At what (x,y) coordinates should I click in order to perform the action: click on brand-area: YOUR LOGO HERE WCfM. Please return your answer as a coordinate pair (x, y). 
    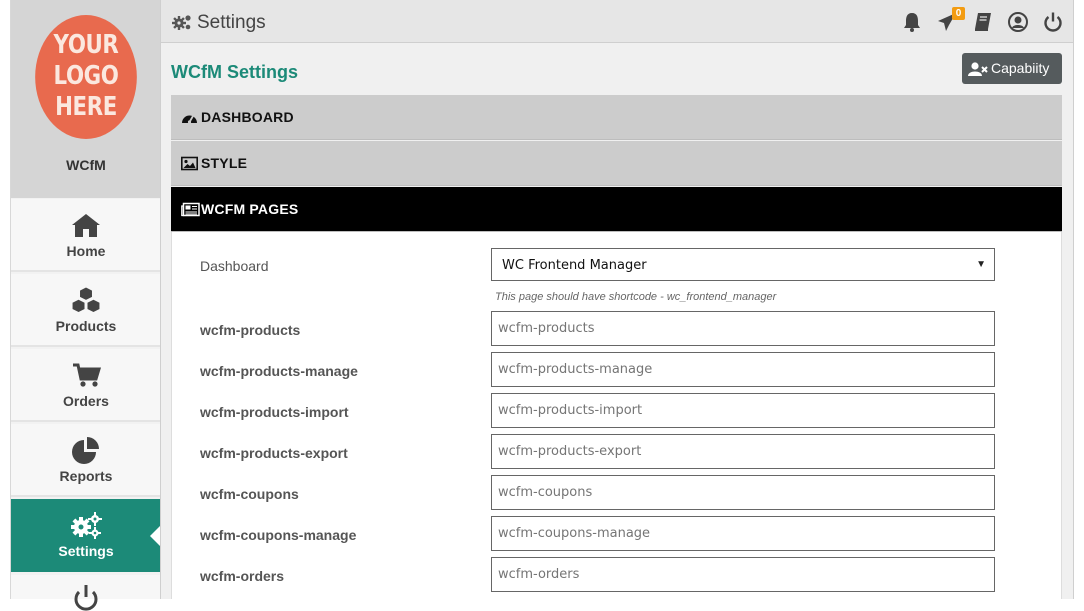
    Looking at the image, I should click on (86, 99).